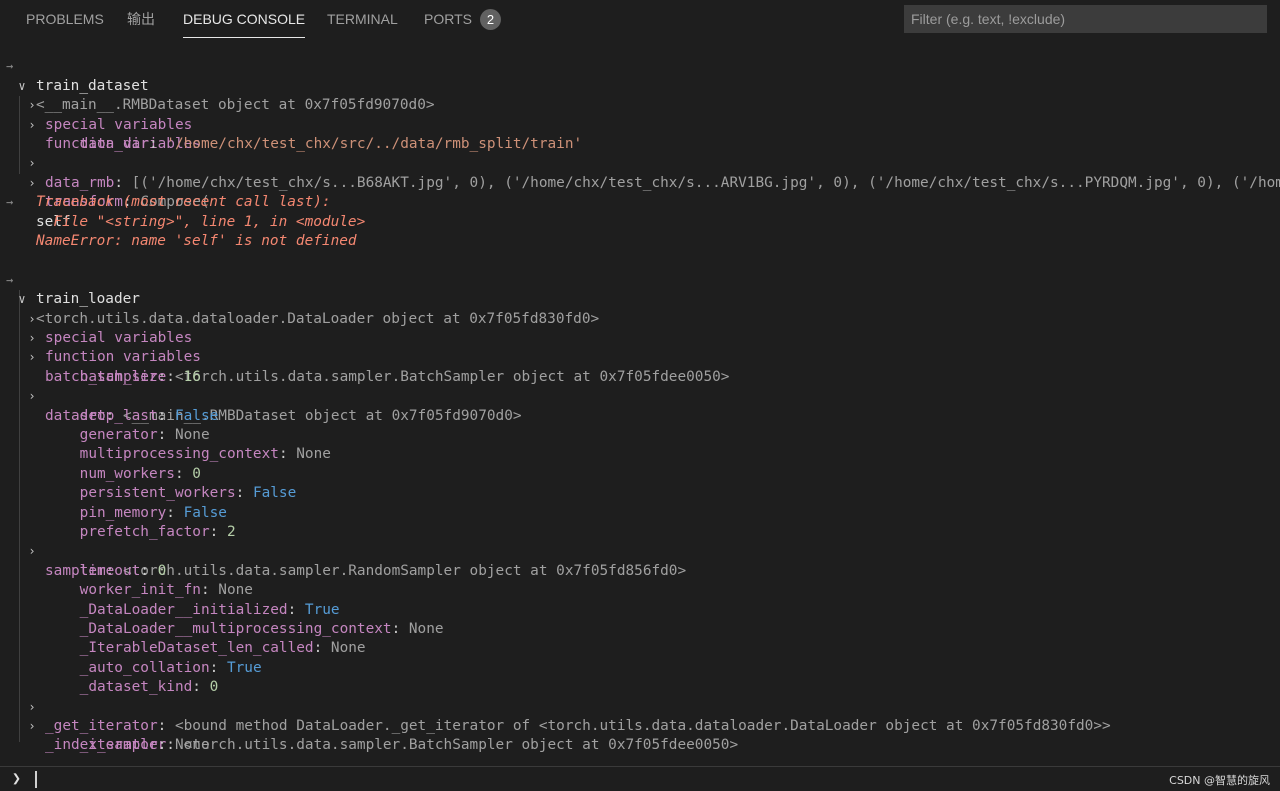 The height and width of the screenshot is (791, 1280). What do you see at coordinates (244, 667) in the screenshot?
I see `variable-value: True` at bounding box center [244, 667].